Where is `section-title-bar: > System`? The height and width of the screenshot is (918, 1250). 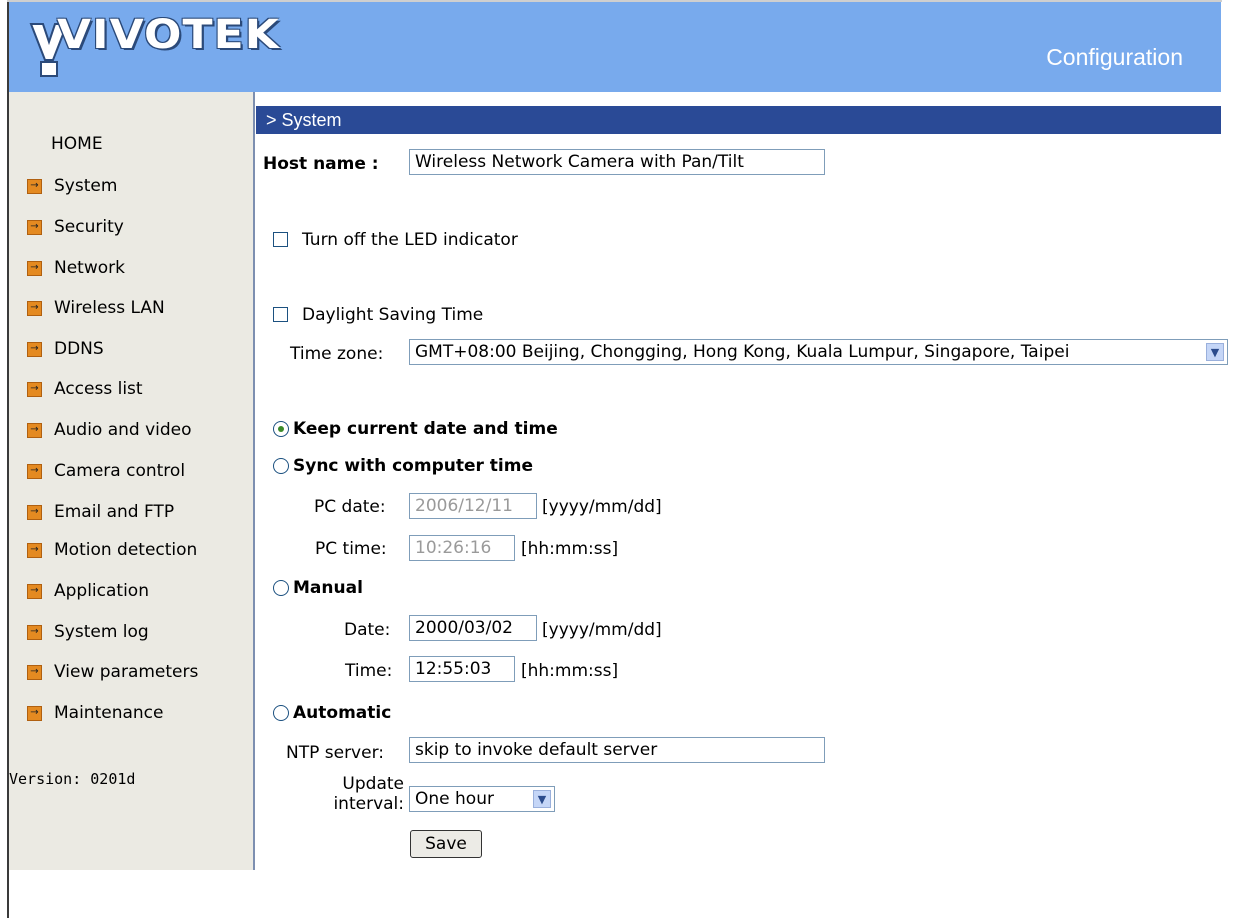
section-title-bar: > System is located at coordinates (738, 120).